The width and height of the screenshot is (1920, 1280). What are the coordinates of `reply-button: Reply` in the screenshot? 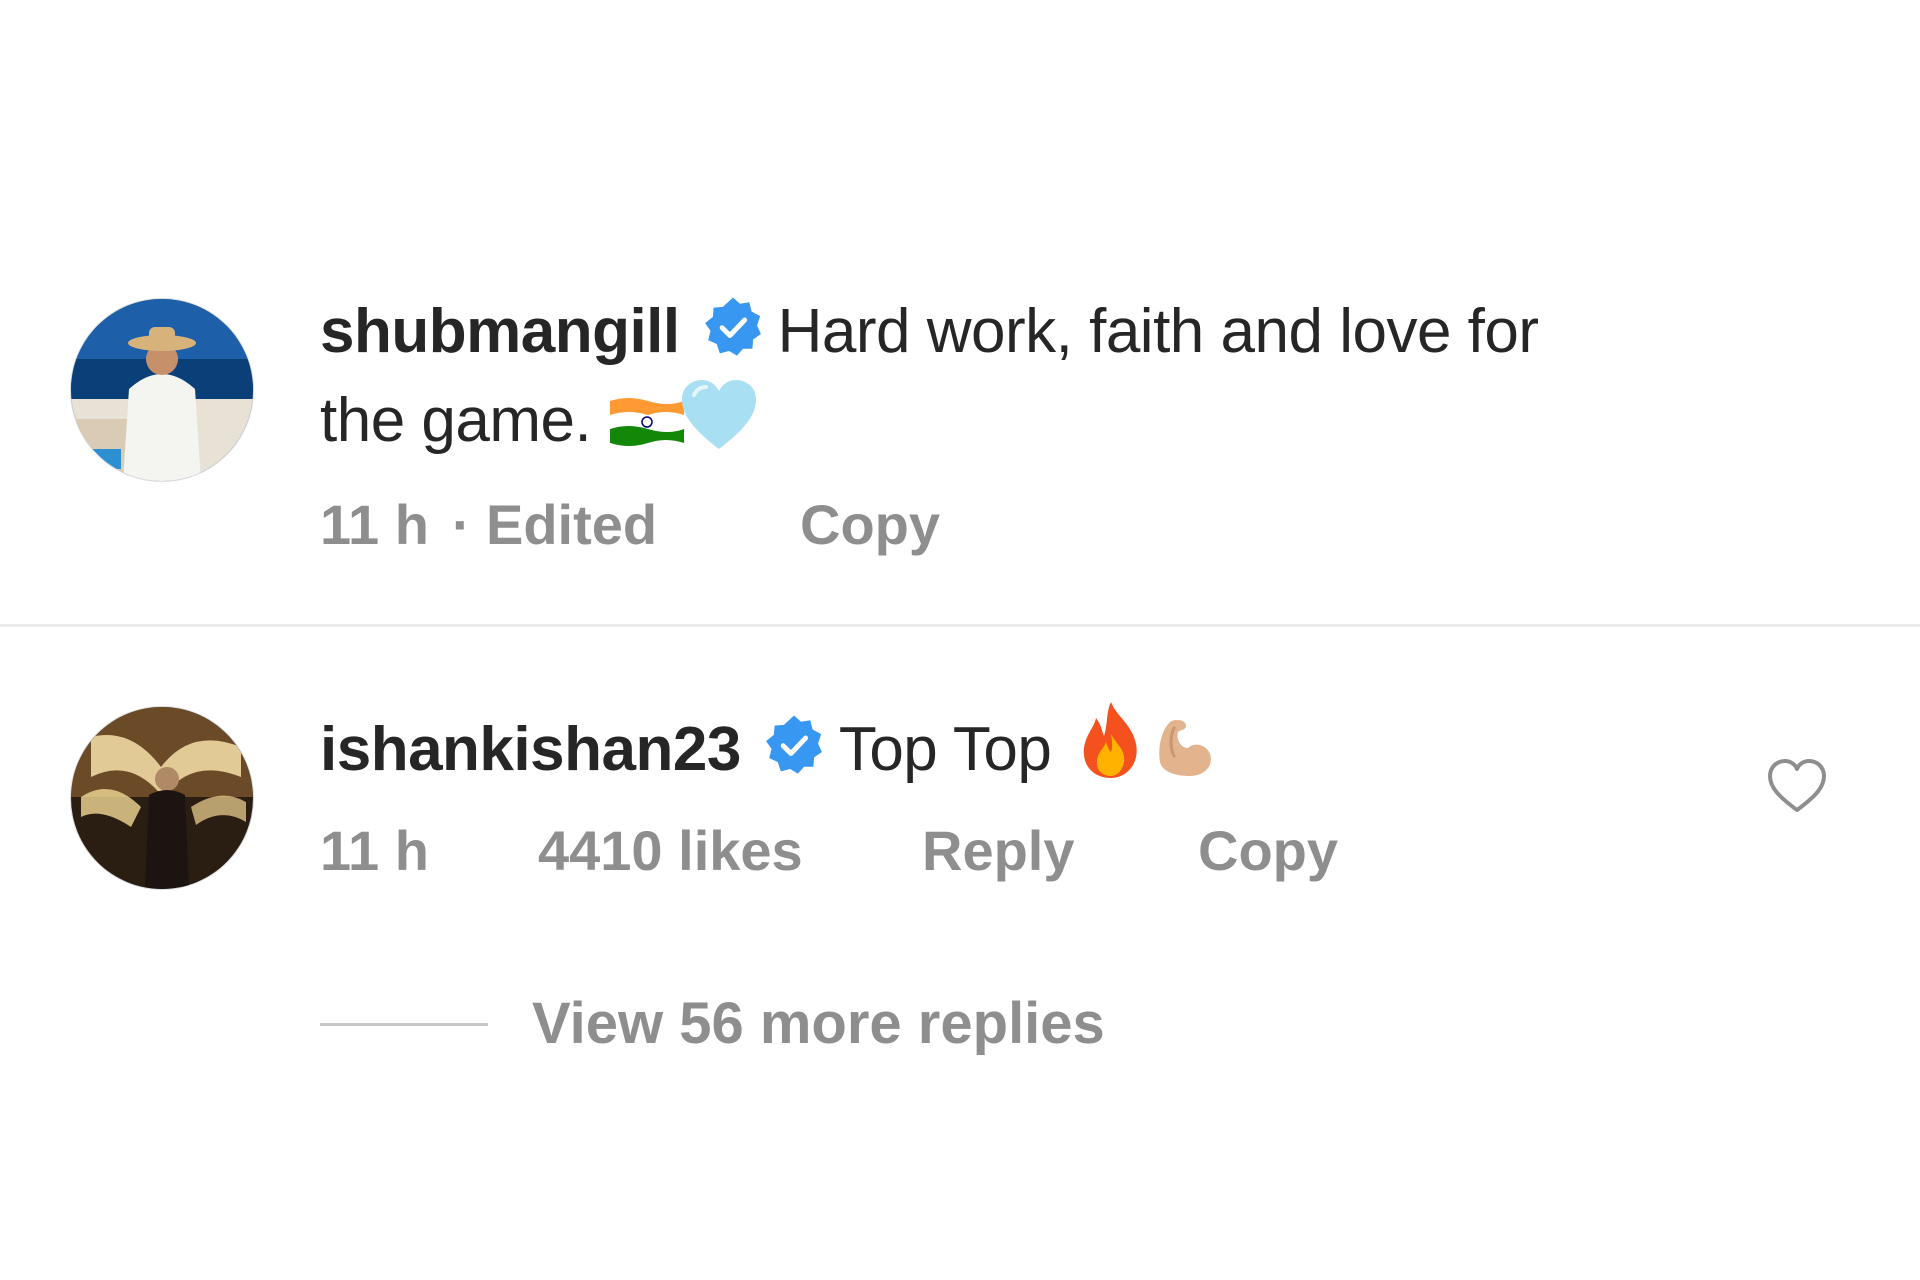 It's located at (998, 850).